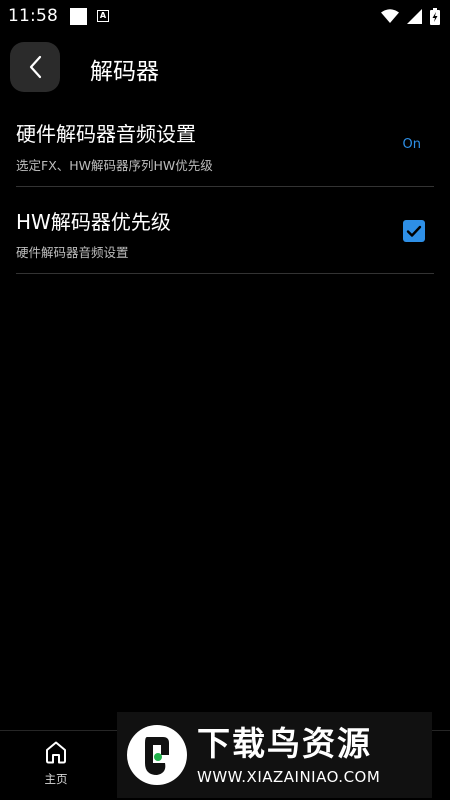 This screenshot has width=450, height=800. I want to click on watermark-text-group: 下载鸟资源 WWW.XIAZAINIAO.COM, so click(288, 755).